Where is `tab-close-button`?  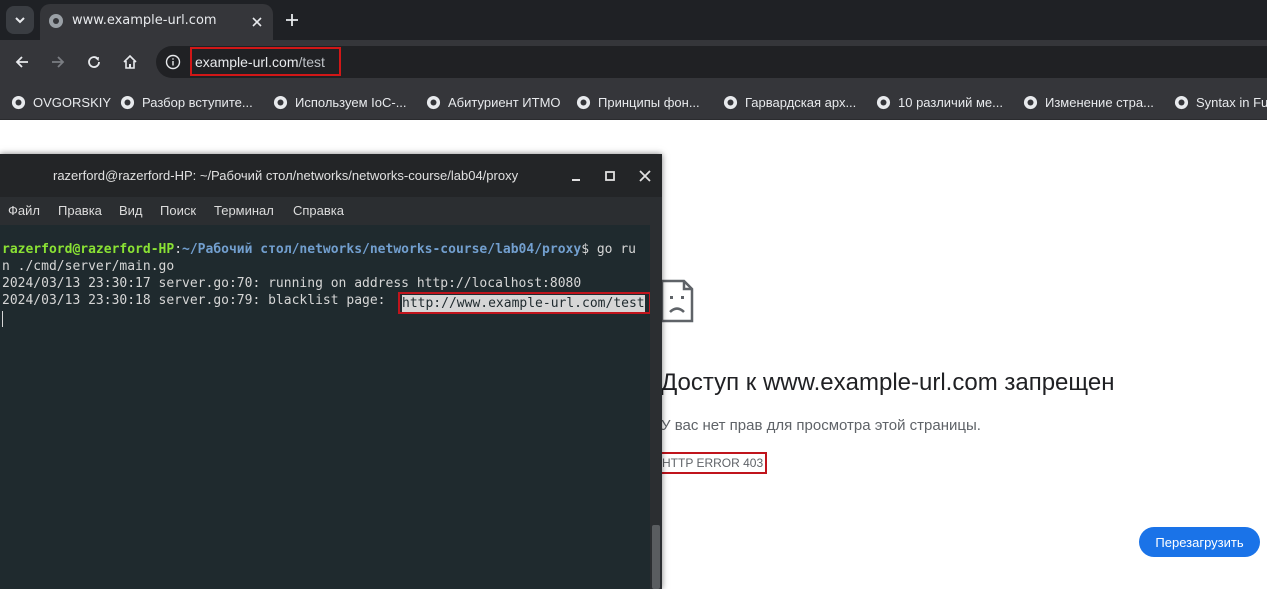 tab-close-button is located at coordinates (257, 22).